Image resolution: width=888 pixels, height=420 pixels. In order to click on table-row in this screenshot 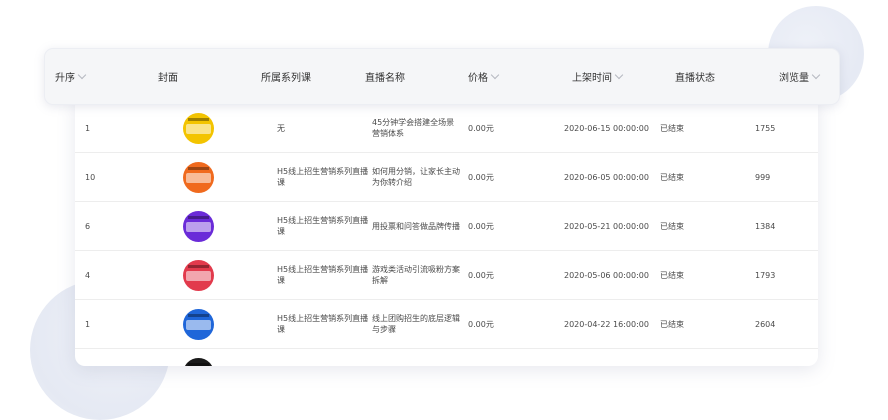, I will do `click(446, 357)`.